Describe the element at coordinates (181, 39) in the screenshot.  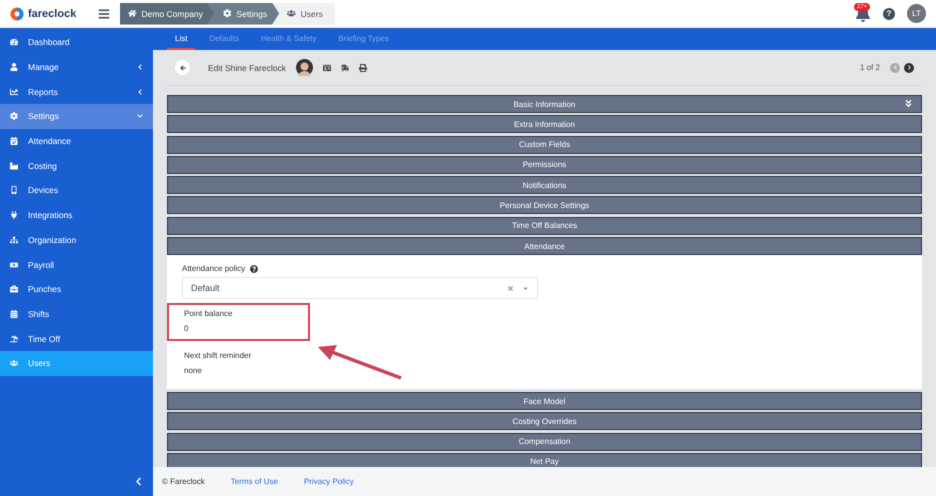
I see `tab: List` at that location.